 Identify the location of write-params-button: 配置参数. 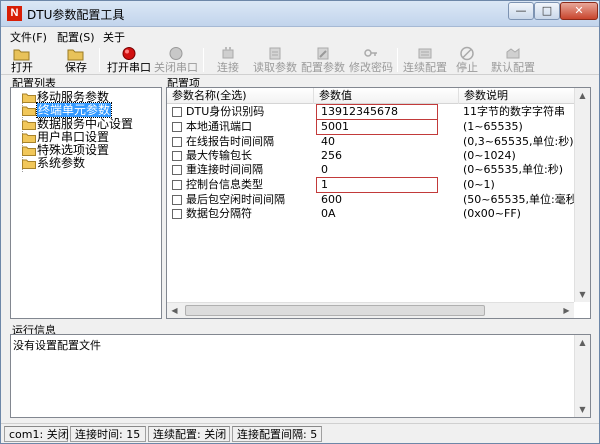
(323, 60).